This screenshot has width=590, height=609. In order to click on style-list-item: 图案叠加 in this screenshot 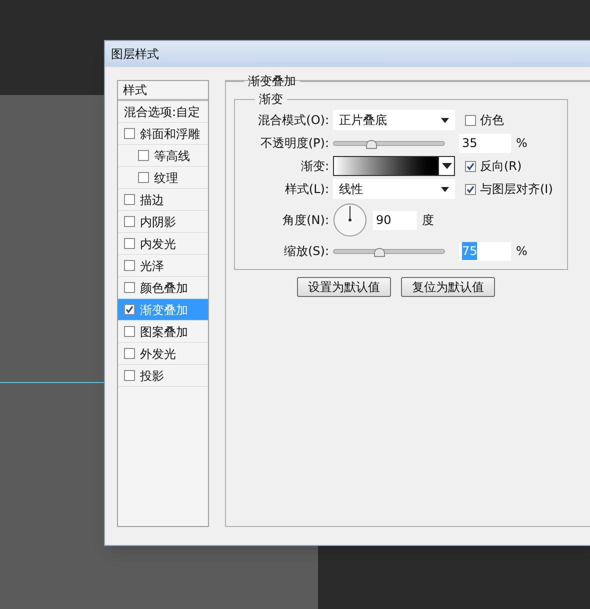, I will do `click(163, 332)`.